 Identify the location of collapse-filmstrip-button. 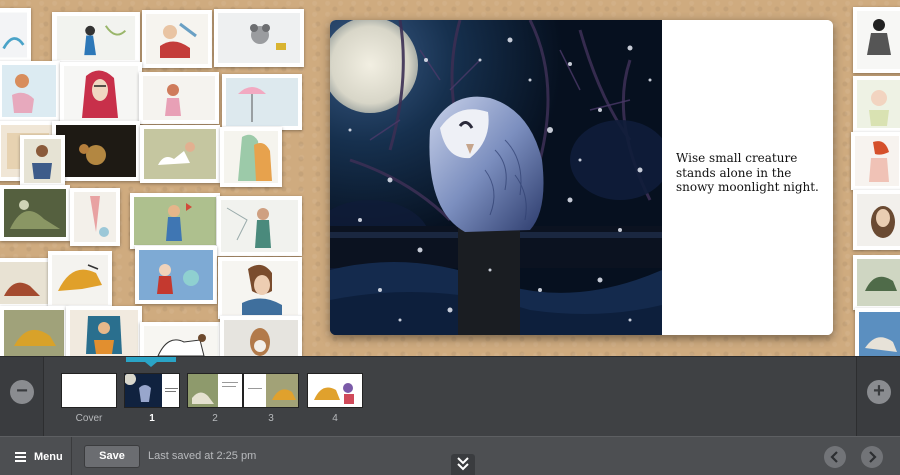
(463, 464).